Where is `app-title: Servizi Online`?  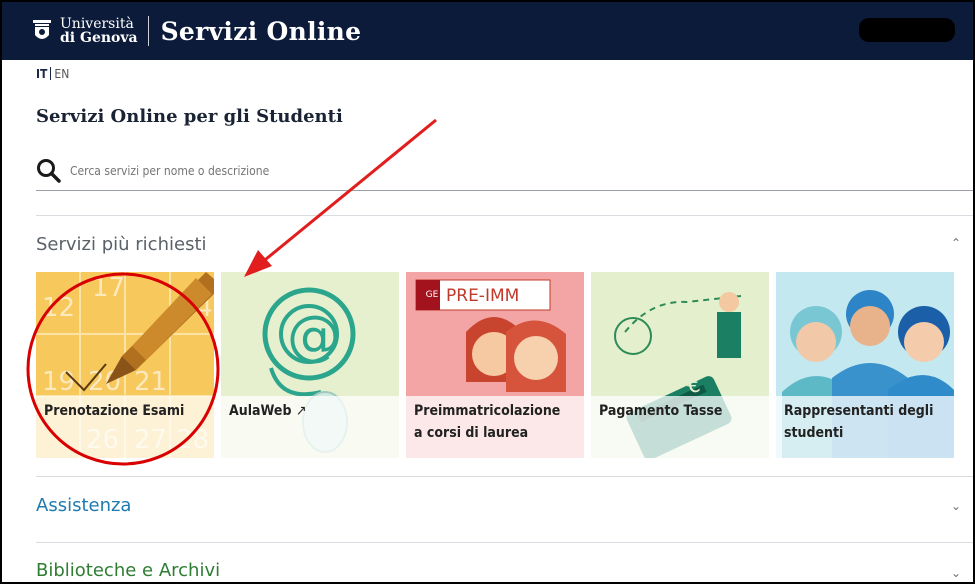 app-title: Servizi Online is located at coordinates (261, 31).